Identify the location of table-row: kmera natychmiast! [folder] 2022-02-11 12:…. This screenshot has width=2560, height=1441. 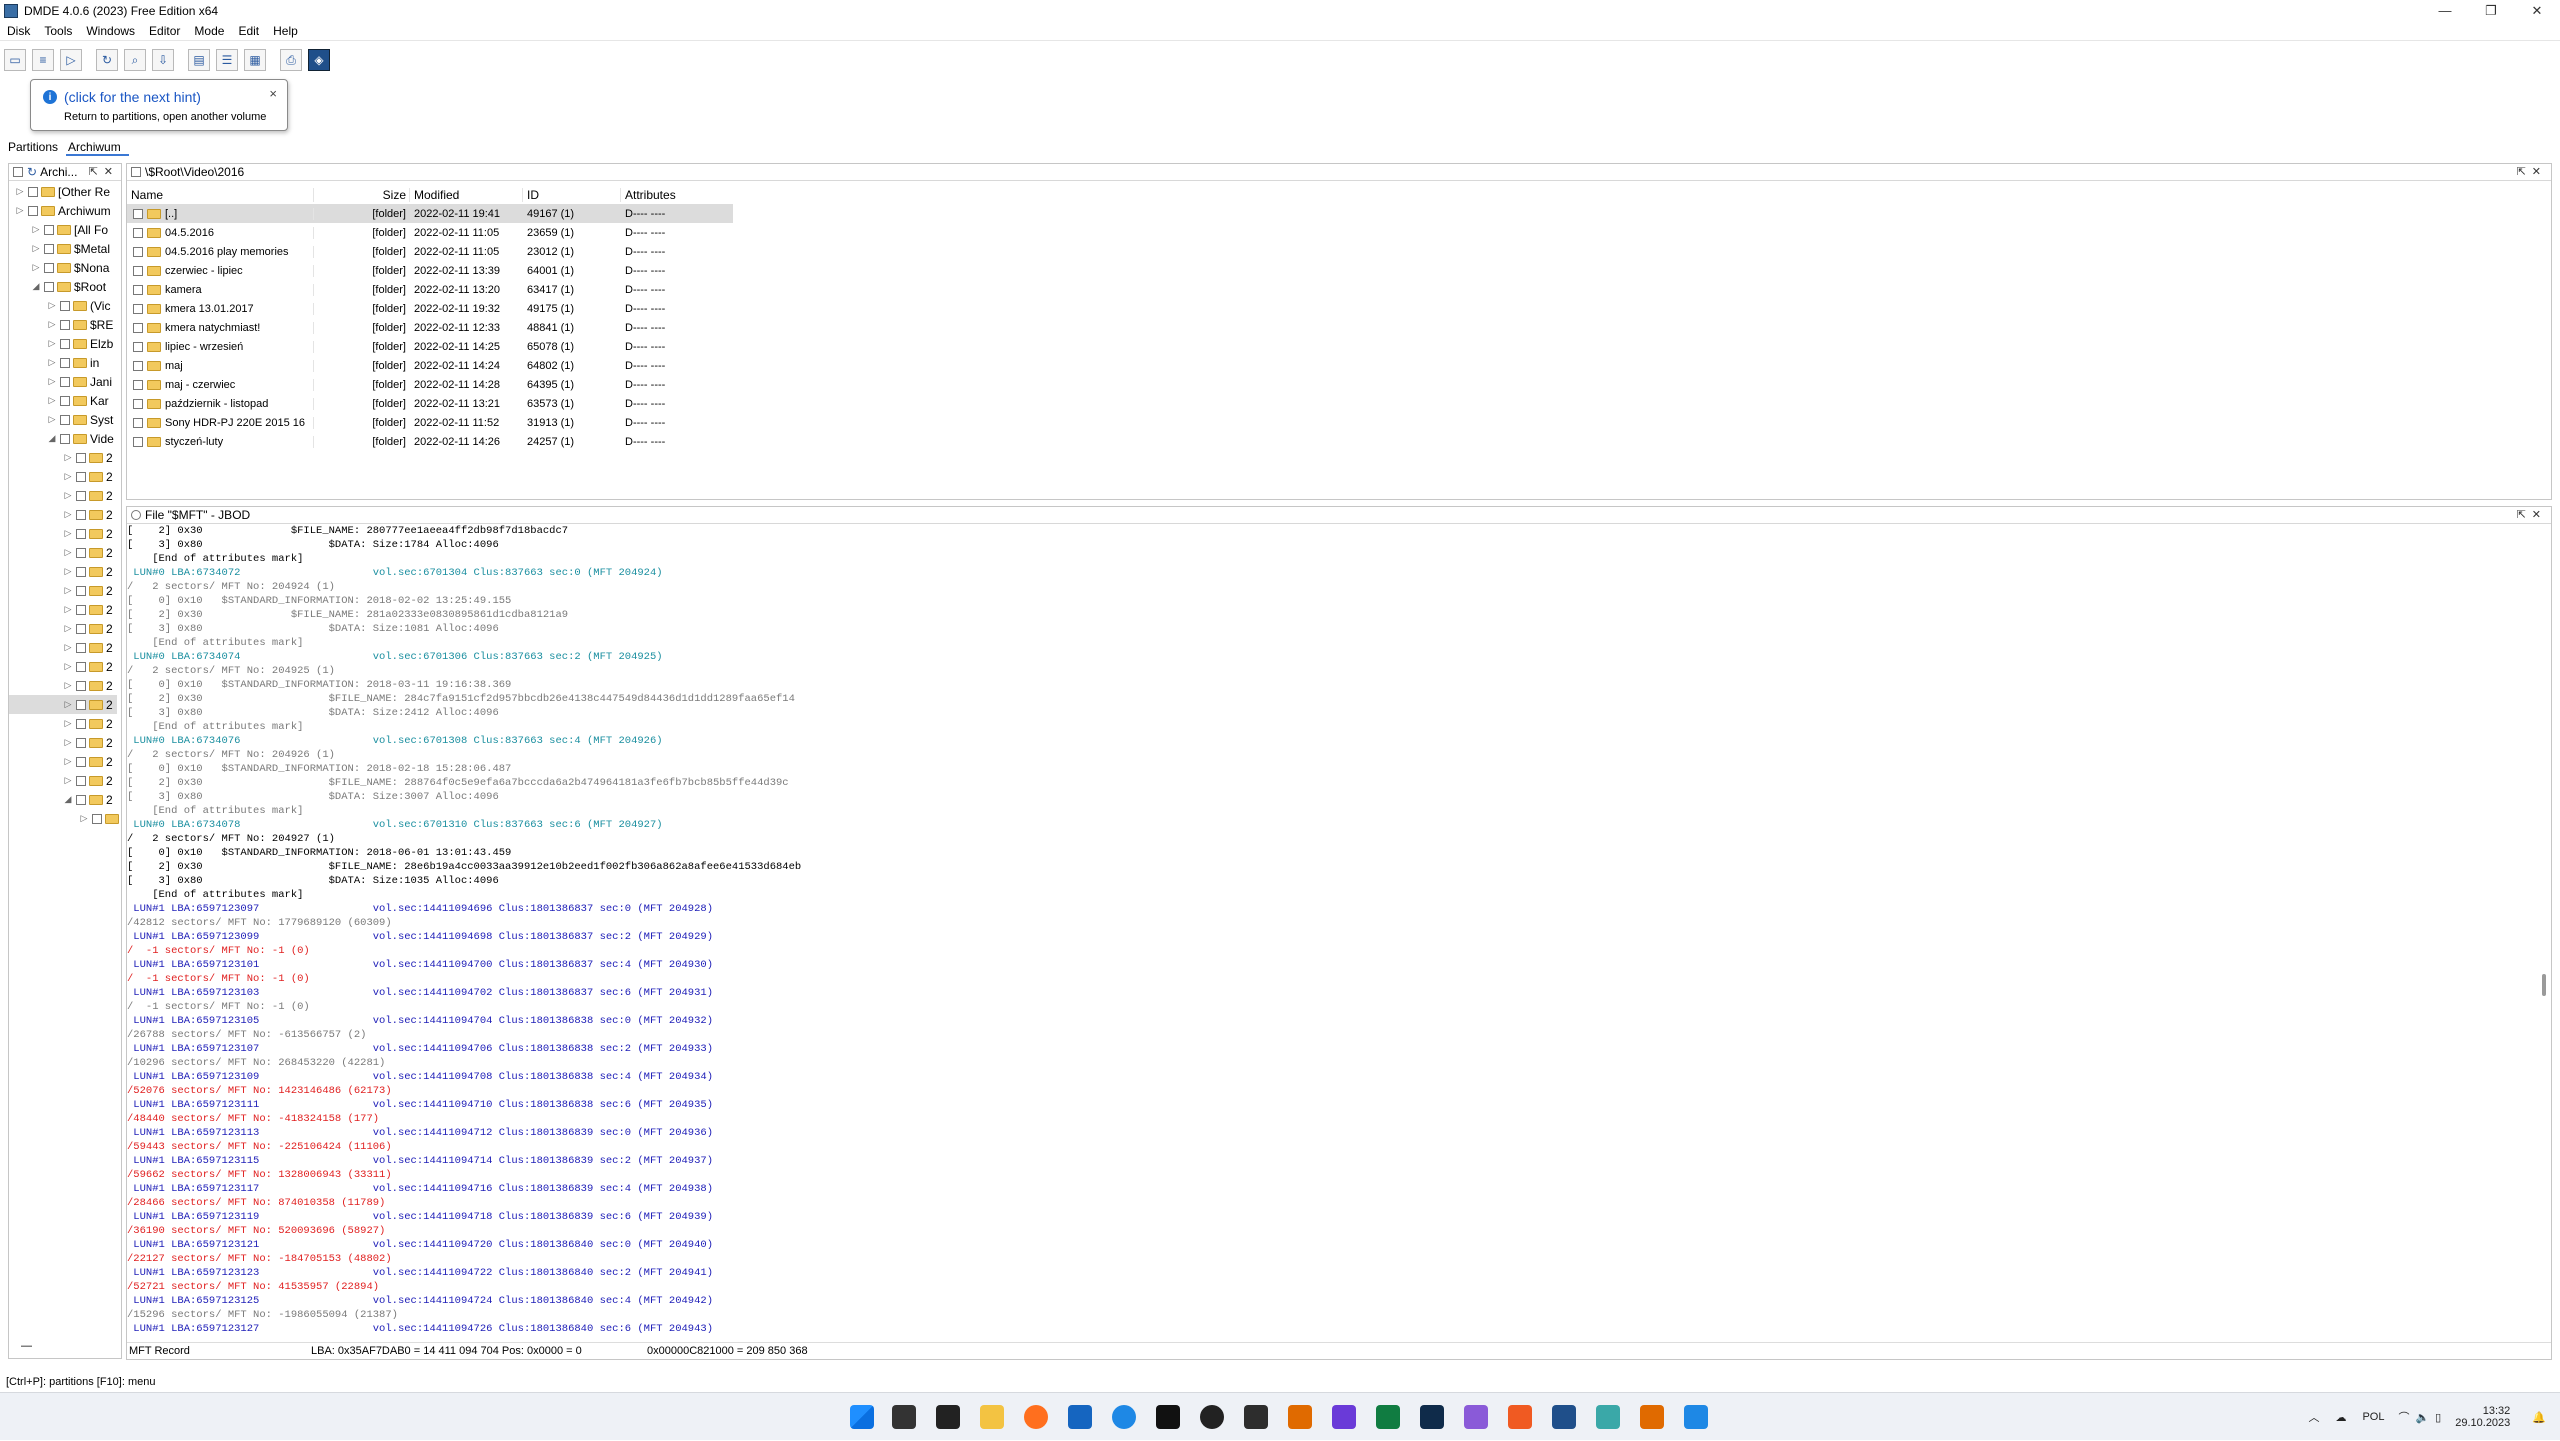
(430, 327).